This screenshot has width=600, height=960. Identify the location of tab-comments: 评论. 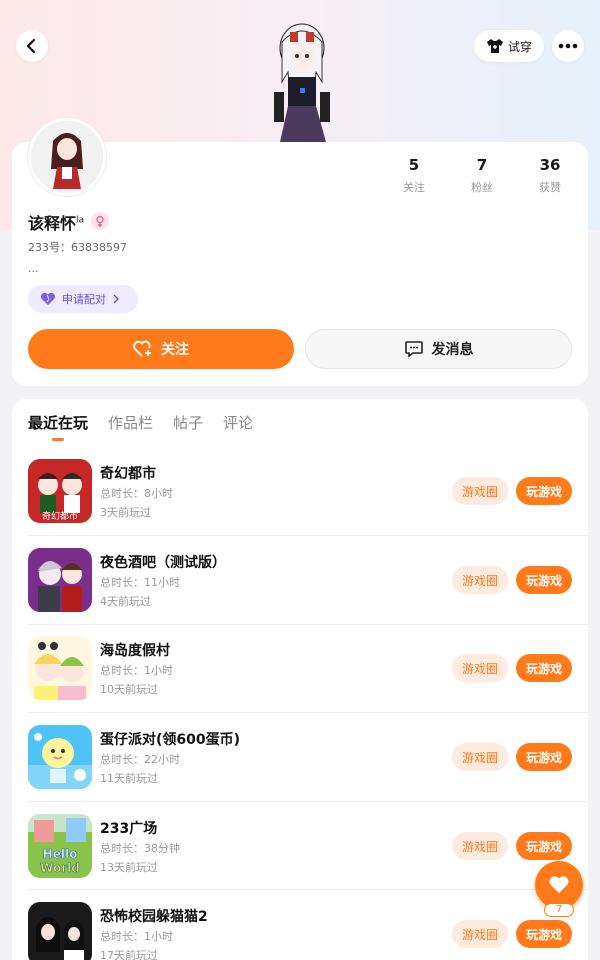
(238, 422).